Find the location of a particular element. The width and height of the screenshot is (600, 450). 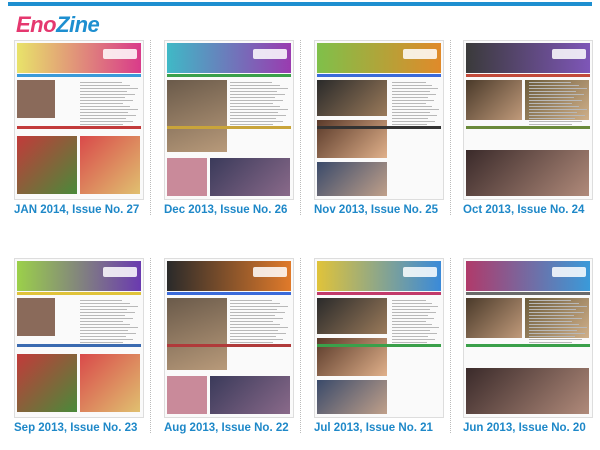

issue-caption: JAN 2014, Issue No. 27 is located at coordinates (89, 210).